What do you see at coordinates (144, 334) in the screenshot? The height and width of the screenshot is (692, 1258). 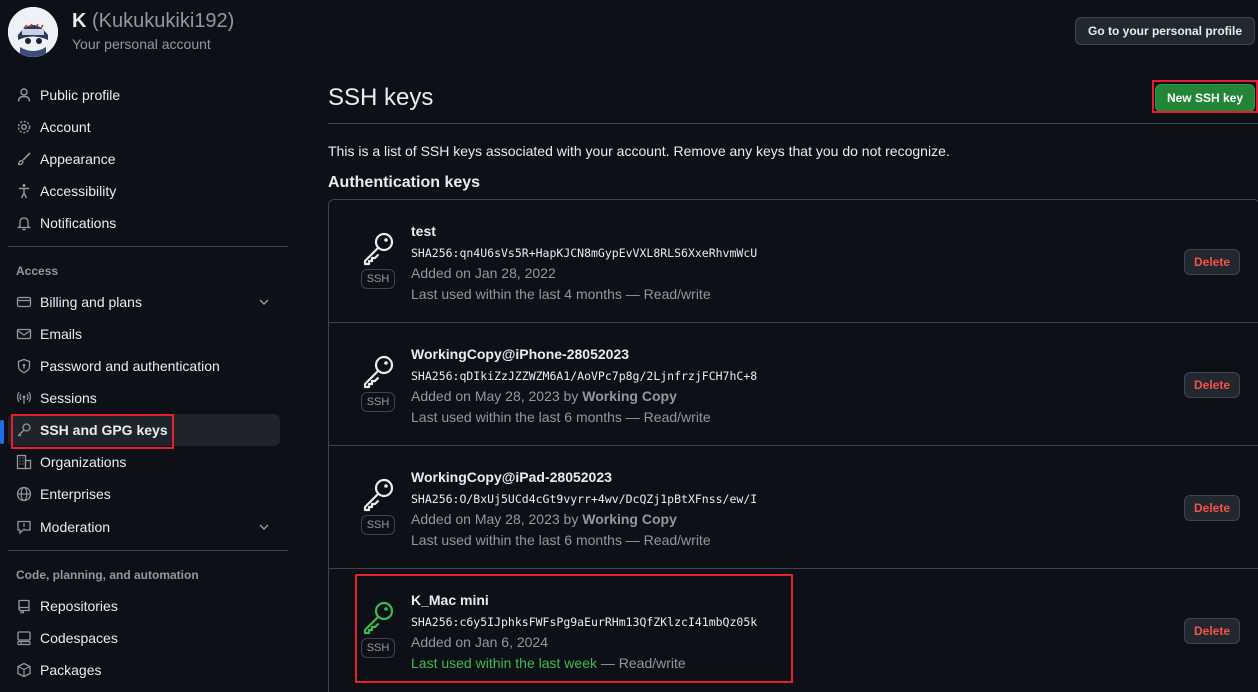 I see `sidebar-item-emails: Emails` at bounding box center [144, 334].